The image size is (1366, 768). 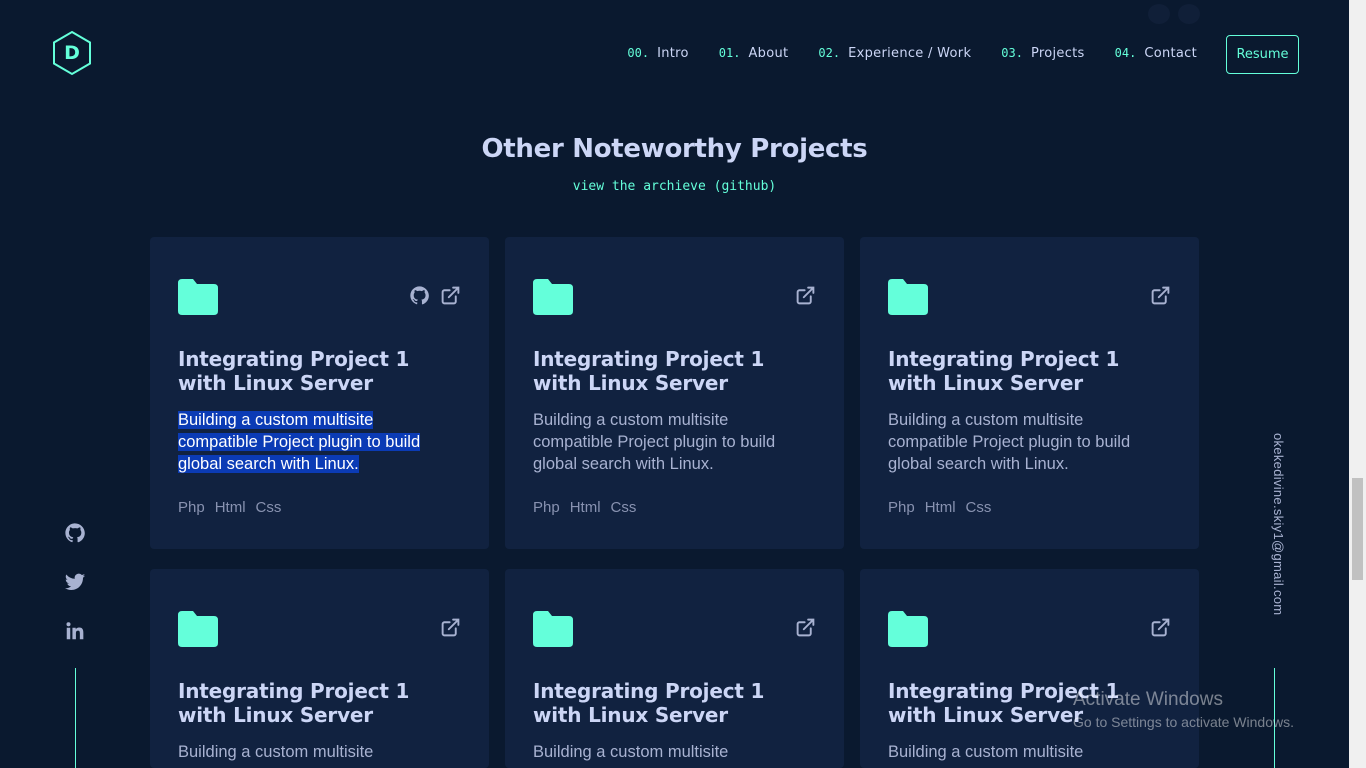 I want to click on twitter-icon, so click(x=75, y=582).